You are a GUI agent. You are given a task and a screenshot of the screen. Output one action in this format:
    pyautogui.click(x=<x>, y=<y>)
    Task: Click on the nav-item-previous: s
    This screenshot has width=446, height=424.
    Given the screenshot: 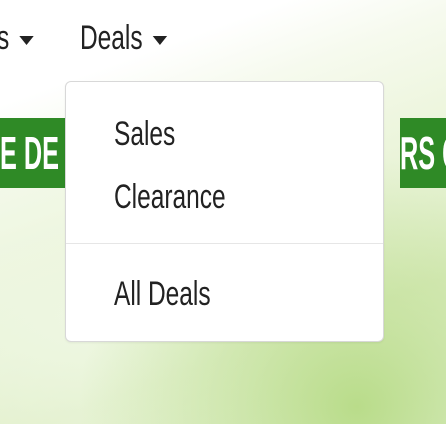 What is the action you would take?
    pyautogui.click(x=17, y=38)
    